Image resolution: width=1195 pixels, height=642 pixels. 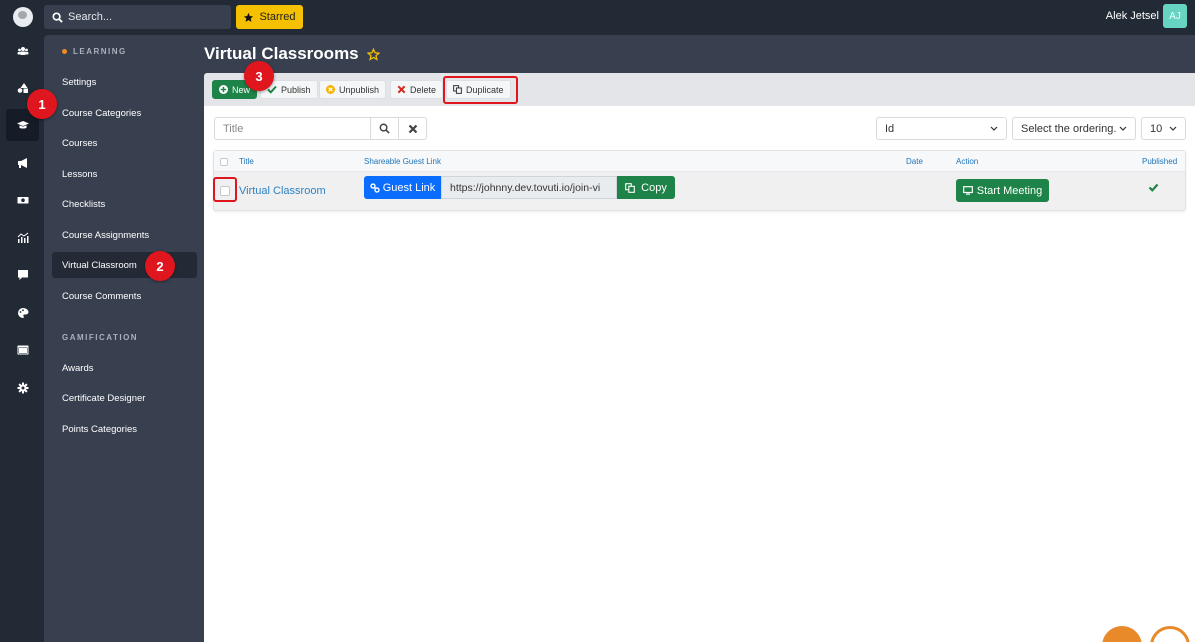 I want to click on title-filter-input: Title, so click(x=292, y=128).